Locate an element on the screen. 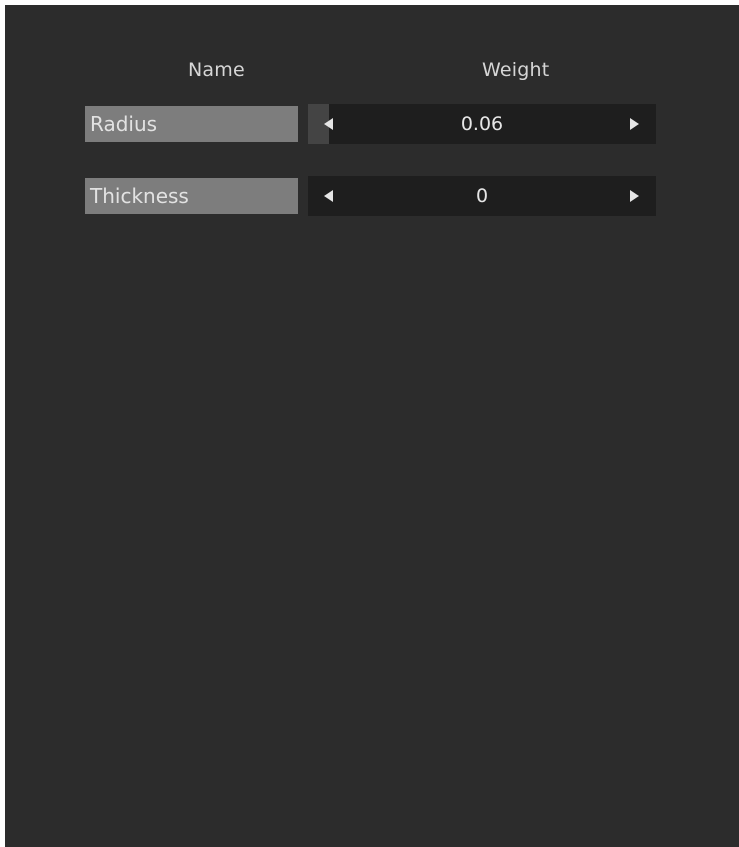 The image size is (739, 847). stepper-value: 0.06 is located at coordinates (482, 124).